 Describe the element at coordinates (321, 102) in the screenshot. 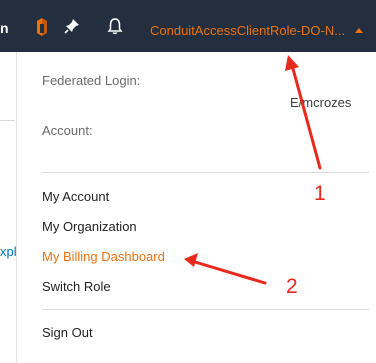

I see `federated-login-value: E/mcrozes` at that location.